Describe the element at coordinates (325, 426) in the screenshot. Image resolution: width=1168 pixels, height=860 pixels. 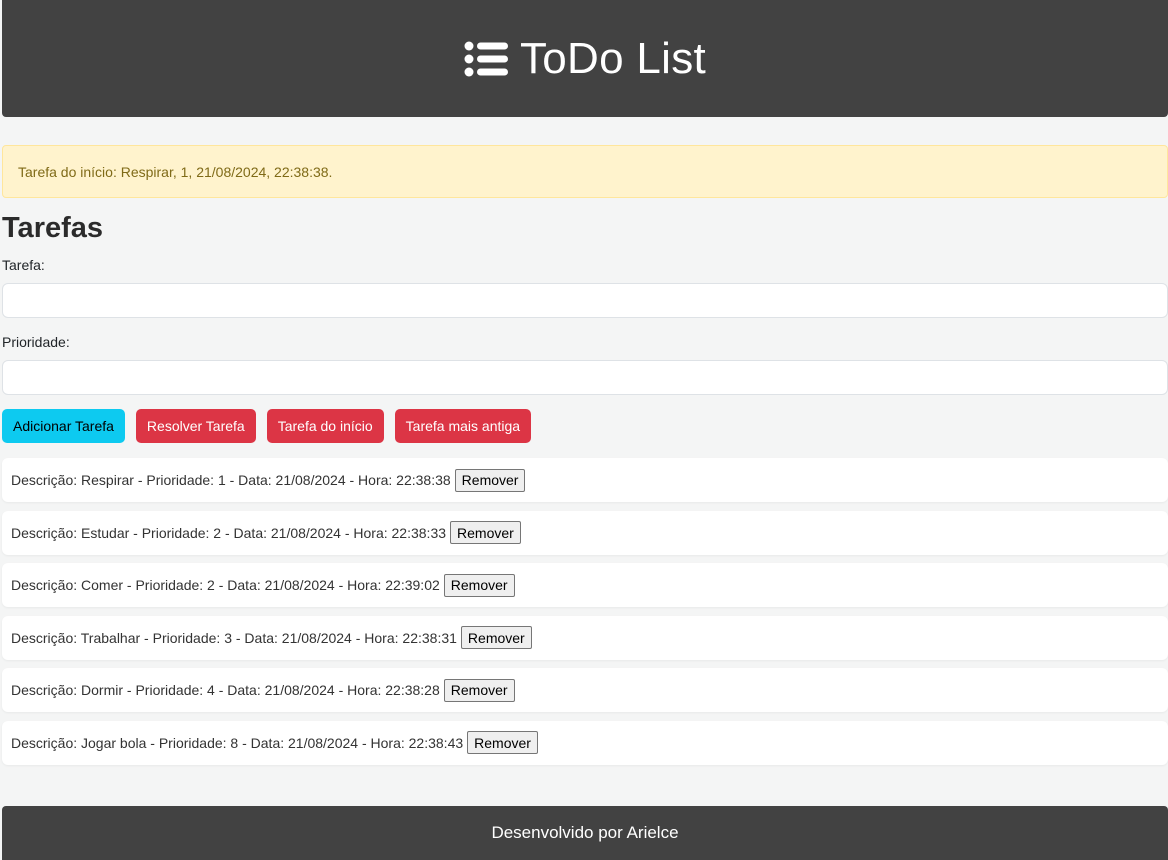
I see `first-task-button: Tarefa do início` at that location.